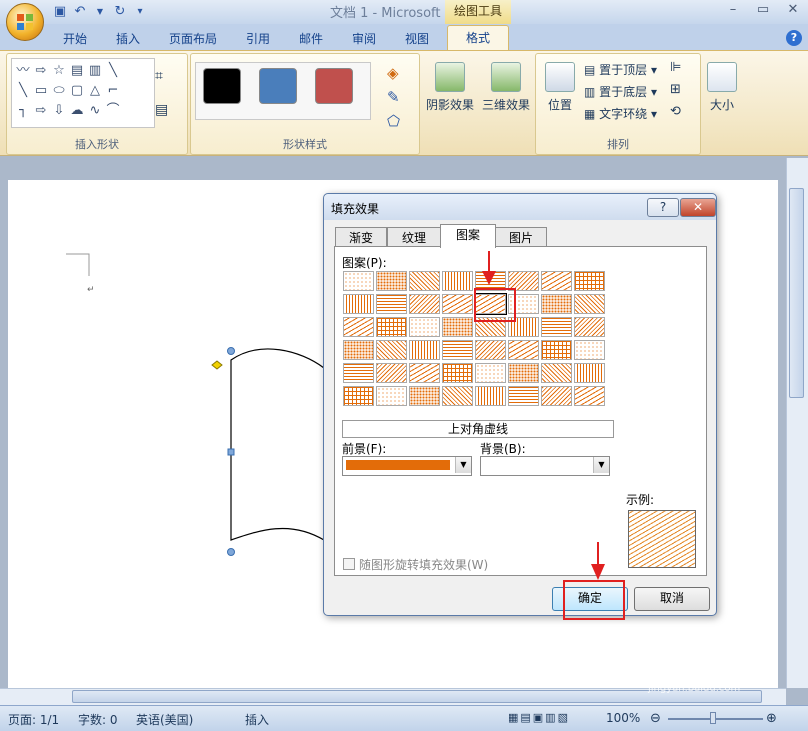 The height and width of the screenshot is (731, 808). I want to click on office-logo-icon, so click(25, 22).